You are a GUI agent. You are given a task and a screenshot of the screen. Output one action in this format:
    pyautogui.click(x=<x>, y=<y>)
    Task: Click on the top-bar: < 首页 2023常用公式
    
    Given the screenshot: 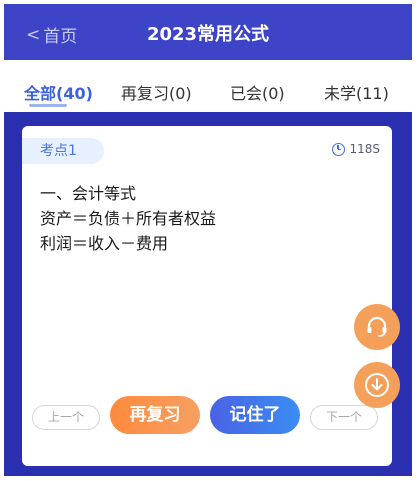 What is the action you would take?
    pyautogui.click(x=208, y=32)
    